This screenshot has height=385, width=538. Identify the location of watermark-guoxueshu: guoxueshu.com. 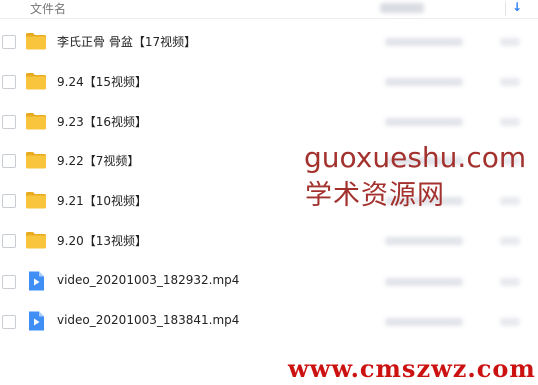
(415, 157).